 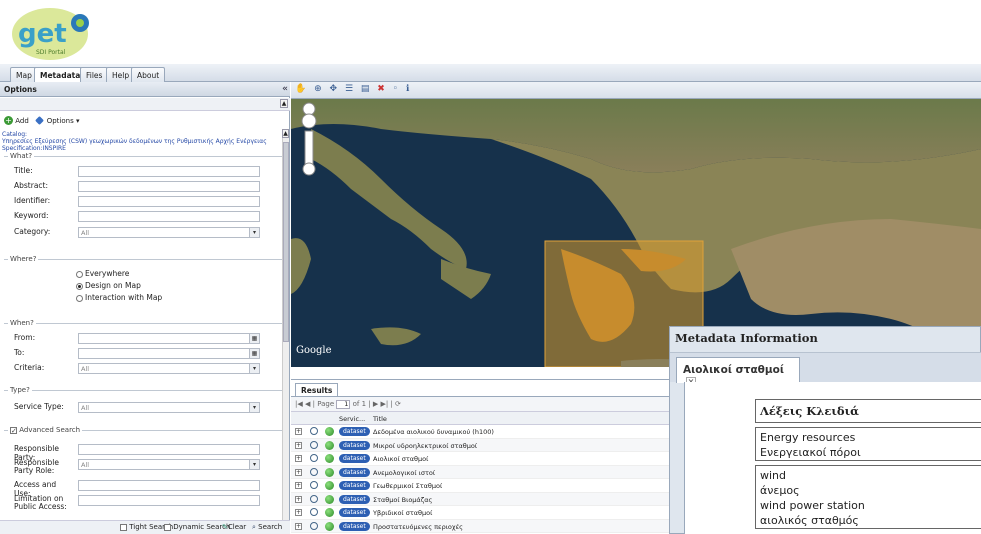 What do you see at coordinates (234, 527) in the screenshot?
I see `clear-button: ✎Clear` at bounding box center [234, 527].